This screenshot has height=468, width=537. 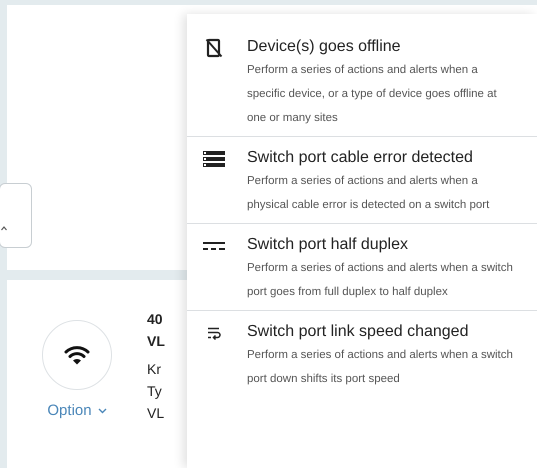 What do you see at coordinates (360, 158) in the screenshot?
I see `item-title: Switch port cable error detected` at bounding box center [360, 158].